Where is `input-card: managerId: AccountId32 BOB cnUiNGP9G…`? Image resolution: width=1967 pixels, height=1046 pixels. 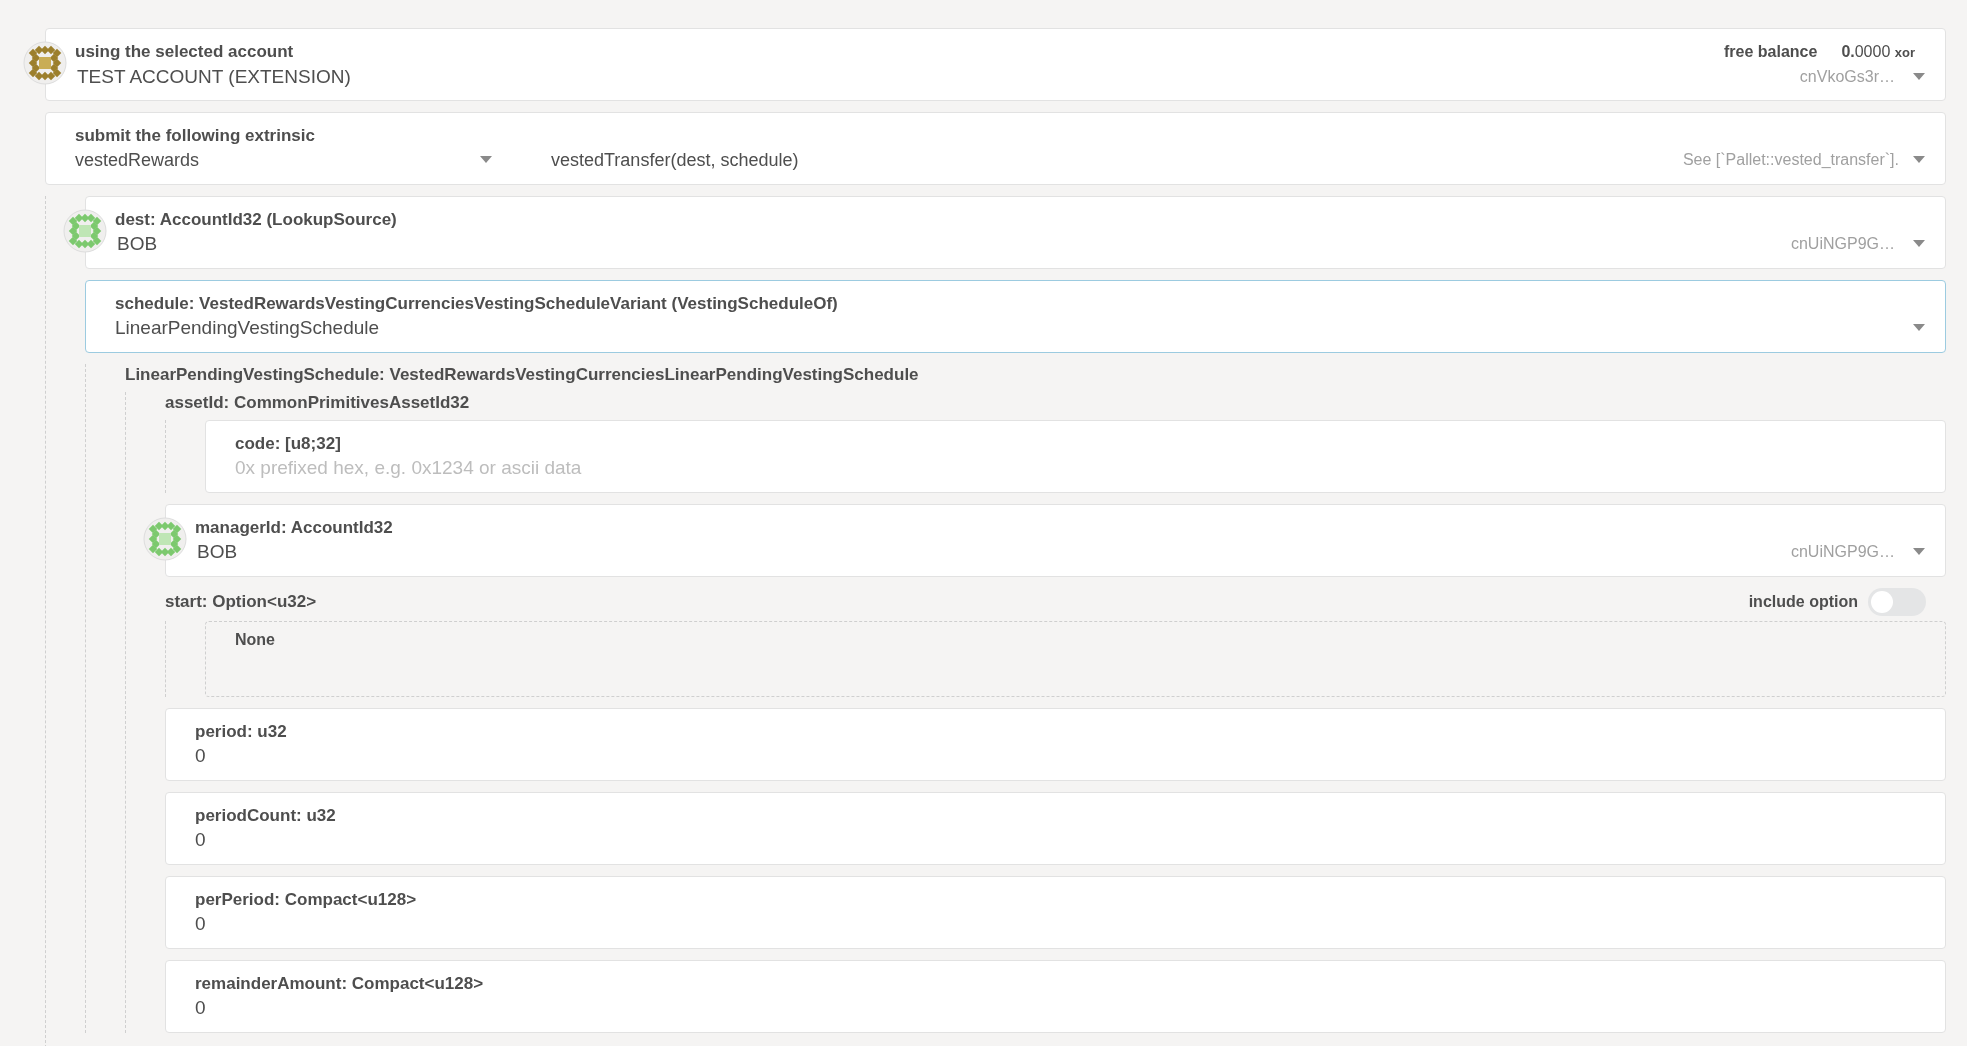
input-card: managerId: AccountId32 BOB cnUiNGP9G… is located at coordinates (1055, 540).